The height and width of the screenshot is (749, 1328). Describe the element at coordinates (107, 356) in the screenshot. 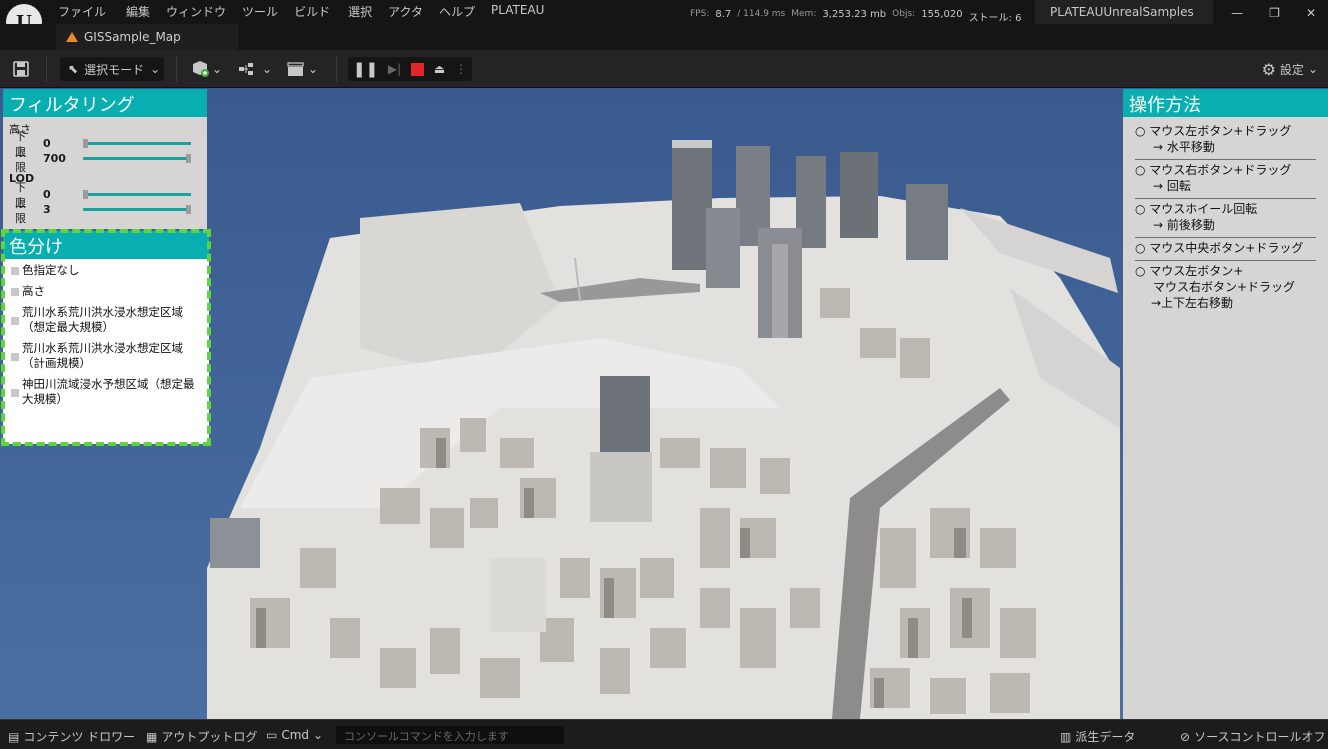

I see `color-option-arakawa-plan: 荒川水系荒川洪水浸水想定区域（計画規模）` at that location.